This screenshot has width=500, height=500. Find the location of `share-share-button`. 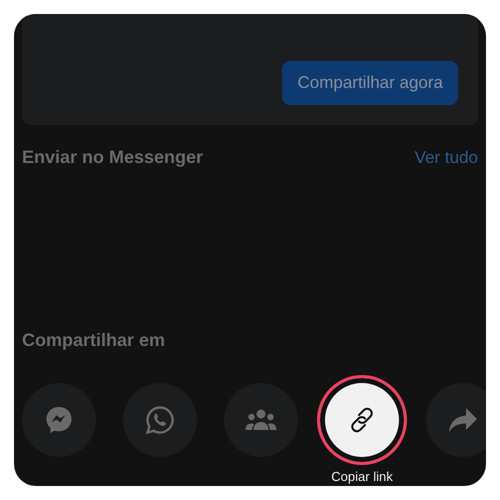

share-share-button is located at coordinates (456, 420).